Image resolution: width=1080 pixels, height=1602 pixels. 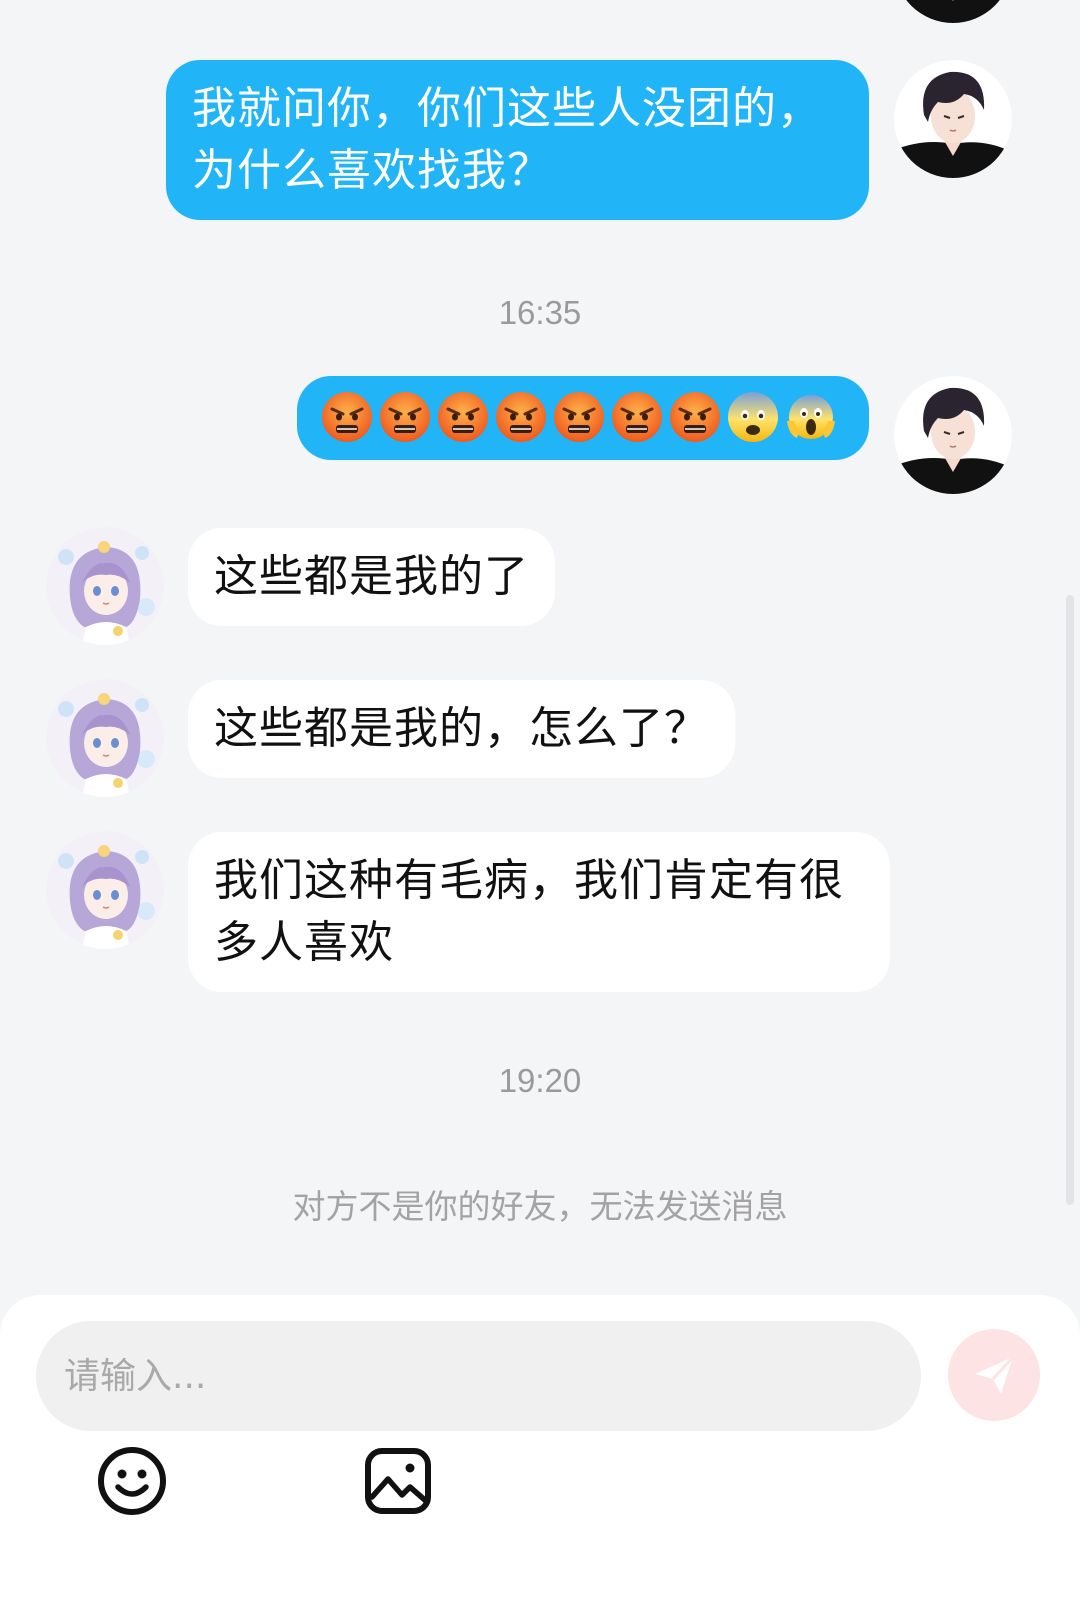 What do you see at coordinates (1070, 900) in the screenshot?
I see `scrollbar` at bounding box center [1070, 900].